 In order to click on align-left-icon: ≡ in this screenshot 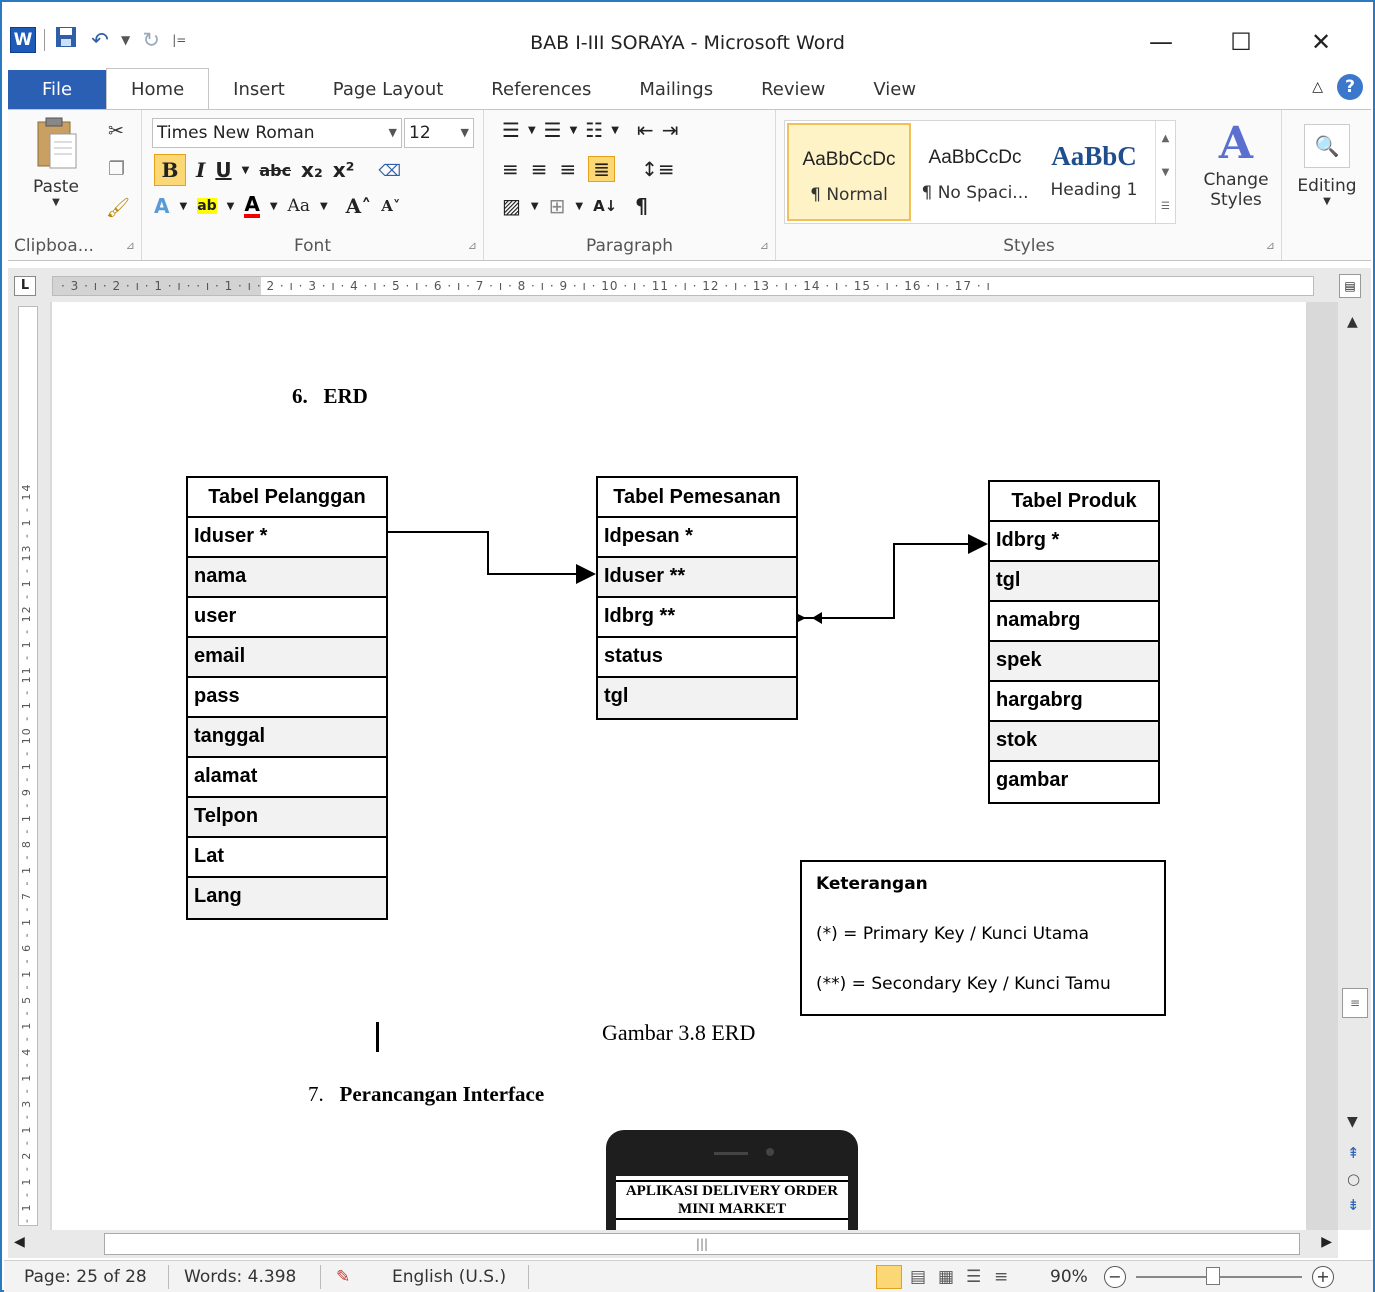, I will do `click(510, 169)`.